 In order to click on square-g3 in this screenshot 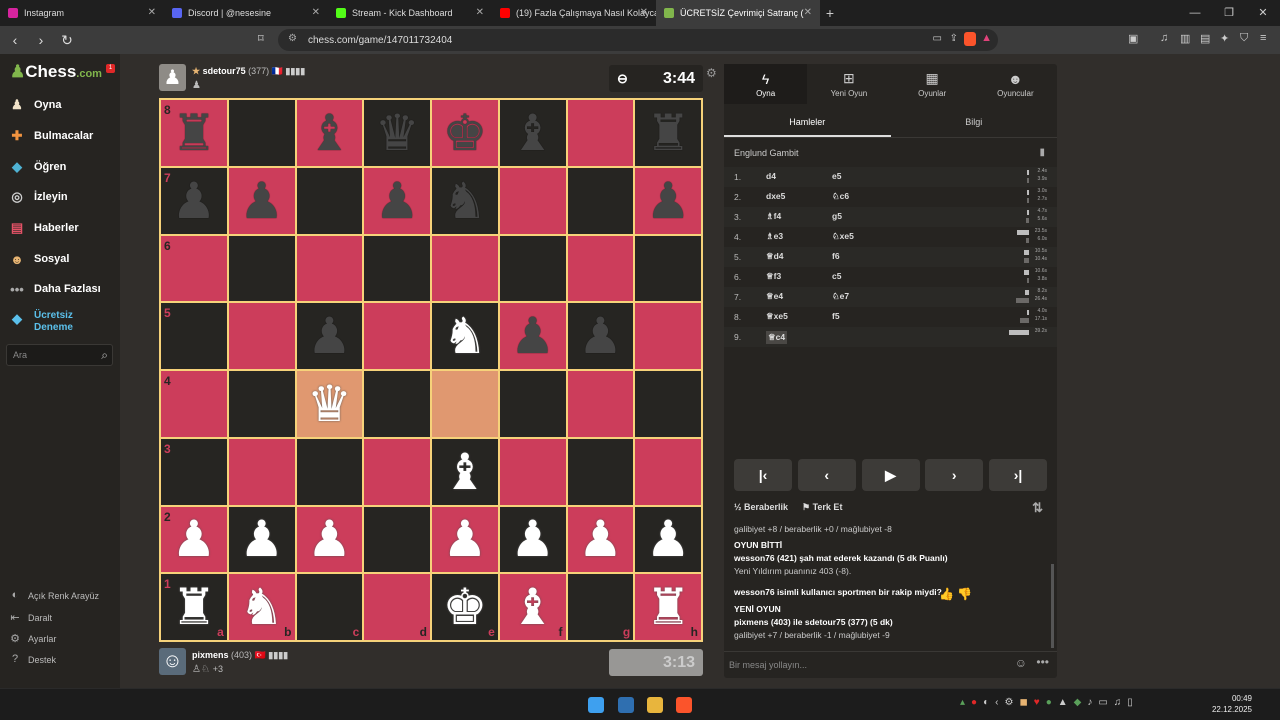, I will do `click(600, 471)`.